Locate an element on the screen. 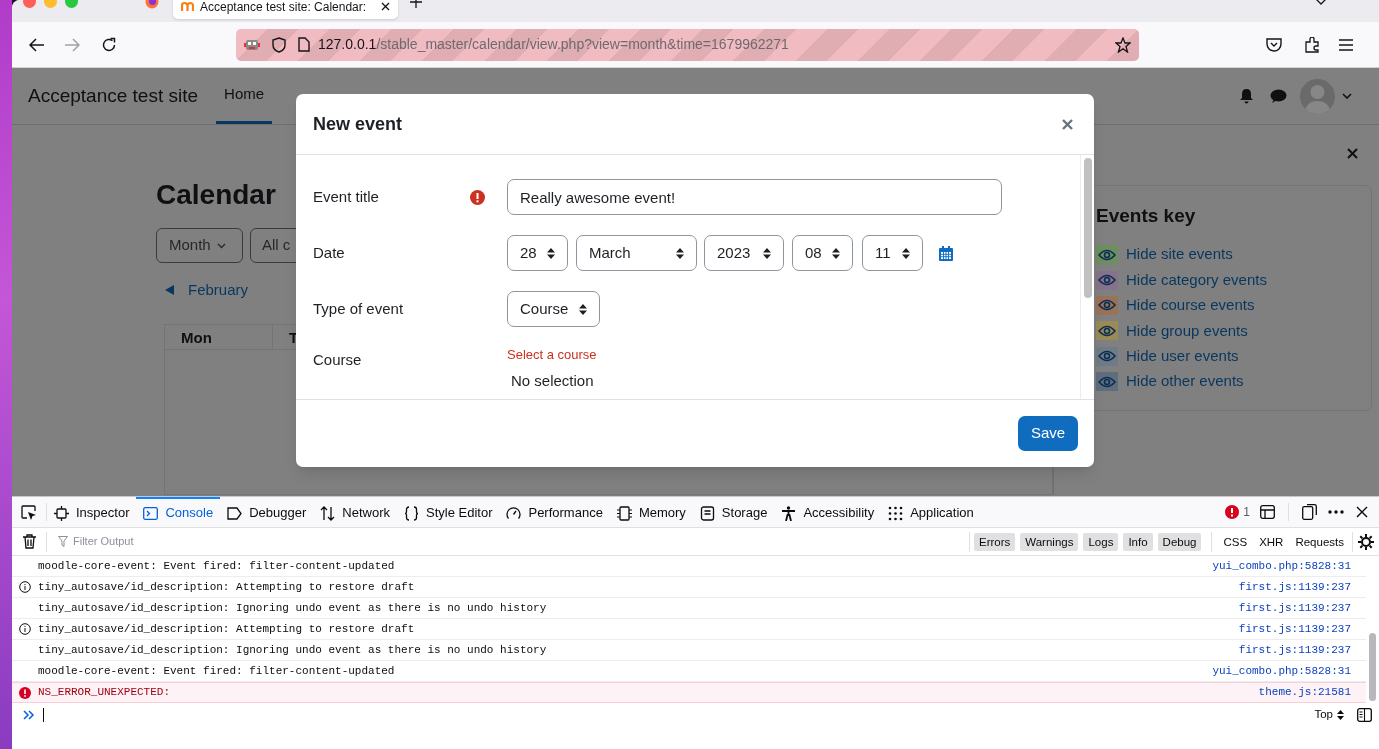  filter-toggle-button: Debug is located at coordinates (1179, 541).